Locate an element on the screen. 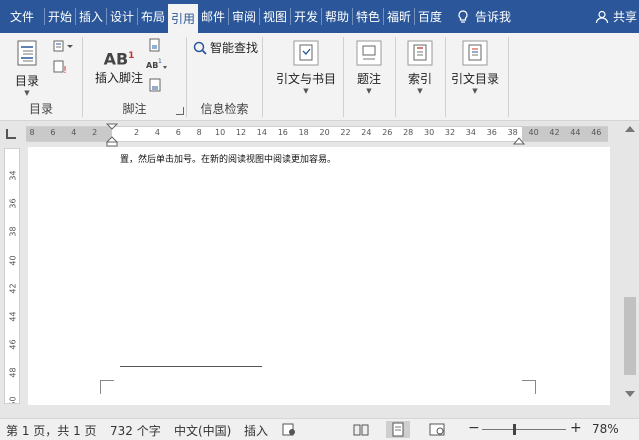 Image resolution: width=639 pixels, height=440 pixels. vertical-ruler-tick-label: 50 is located at coordinates (13, 400).